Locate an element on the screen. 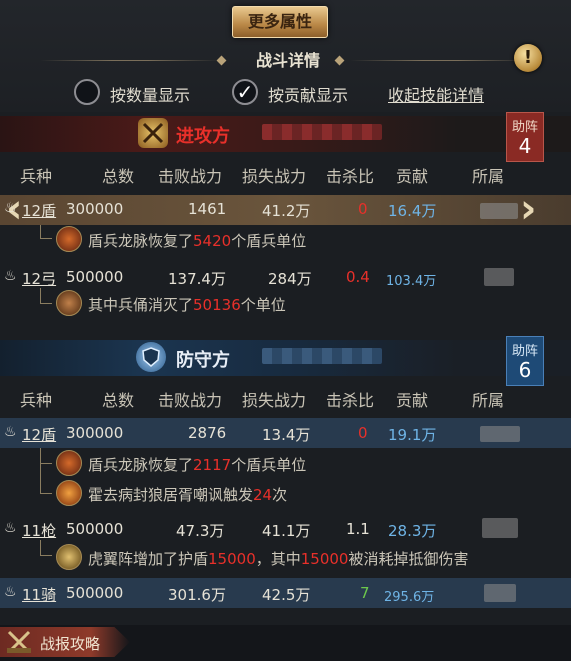  lost-power: 41.2万 is located at coordinates (286, 211).